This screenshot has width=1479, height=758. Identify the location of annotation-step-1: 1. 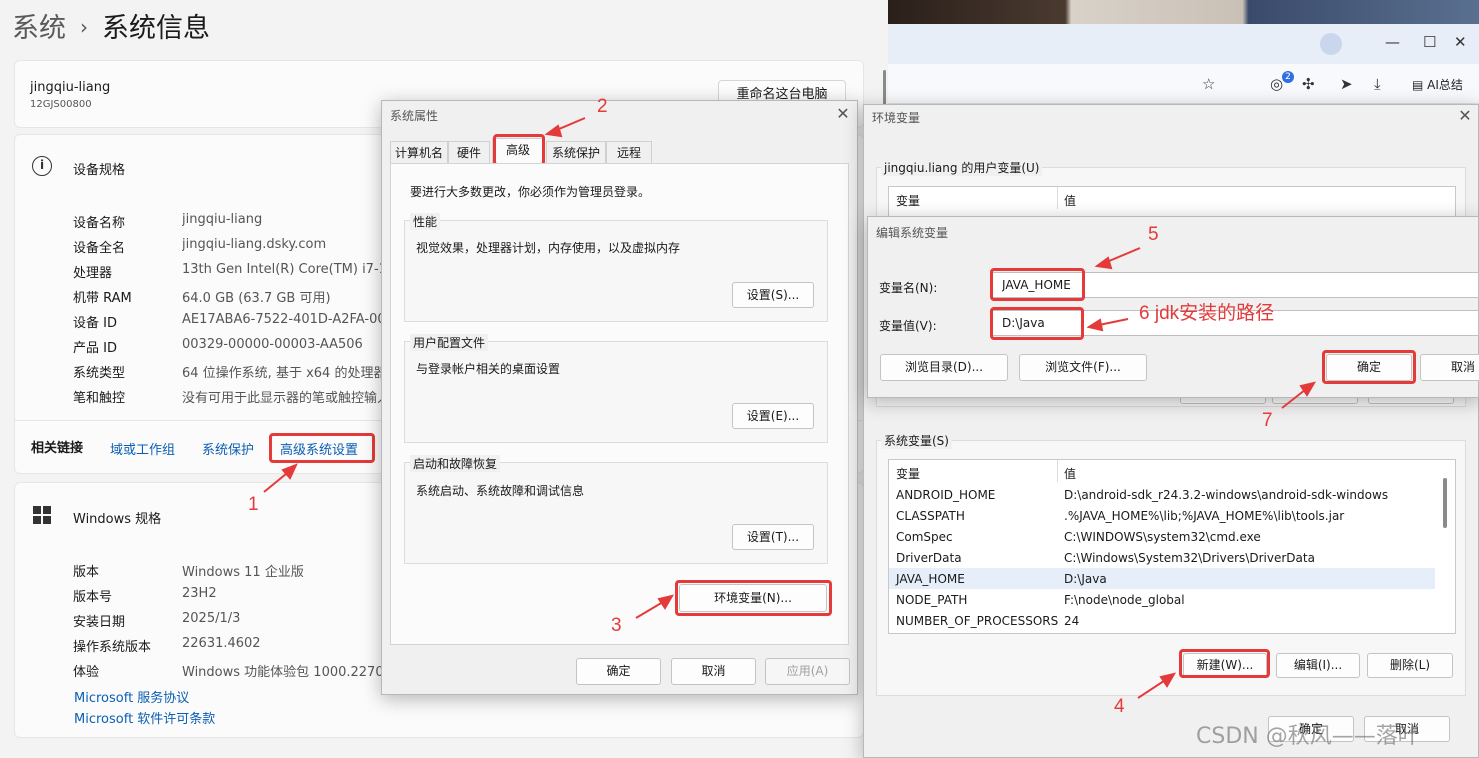
(253, 504).